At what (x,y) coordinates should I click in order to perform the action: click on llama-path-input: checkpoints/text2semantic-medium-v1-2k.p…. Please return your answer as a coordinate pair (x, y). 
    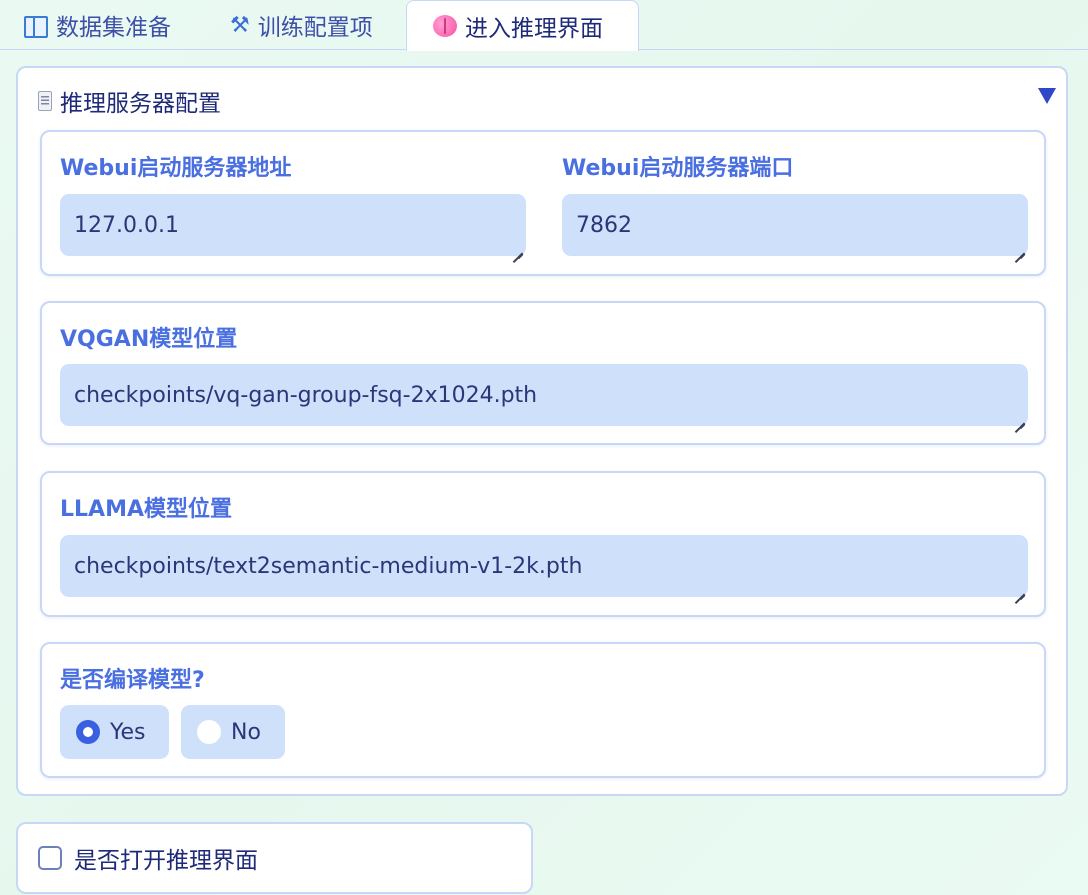
    Looking at the image, I should click on (544, 566).